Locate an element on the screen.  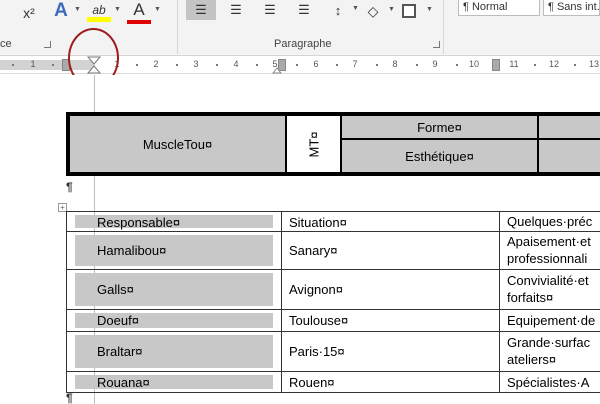
table-row: Doeuf¤ Toulouse¤ Equipement·de is located at coordinates (333, 320).